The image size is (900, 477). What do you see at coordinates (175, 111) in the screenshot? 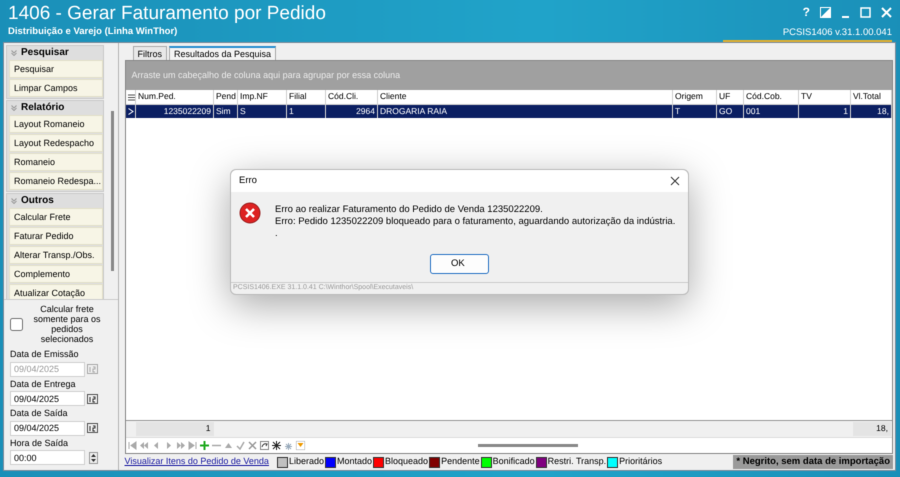
I see `table-cell: 1235022209` at bounding box center [175, 111].